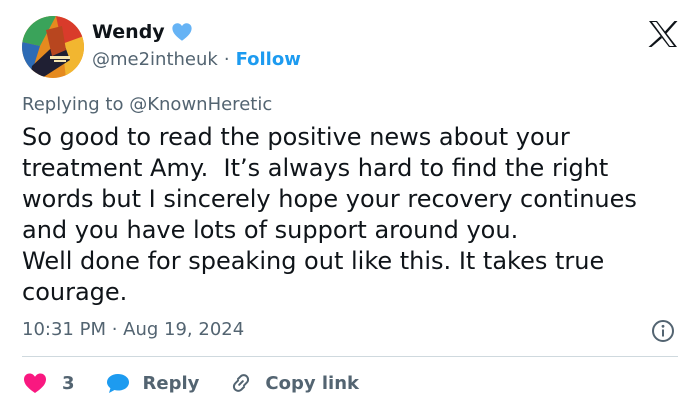 This screenshot has width=700, height=410. I want to click on verified-heart-icon, so click(182, 32).